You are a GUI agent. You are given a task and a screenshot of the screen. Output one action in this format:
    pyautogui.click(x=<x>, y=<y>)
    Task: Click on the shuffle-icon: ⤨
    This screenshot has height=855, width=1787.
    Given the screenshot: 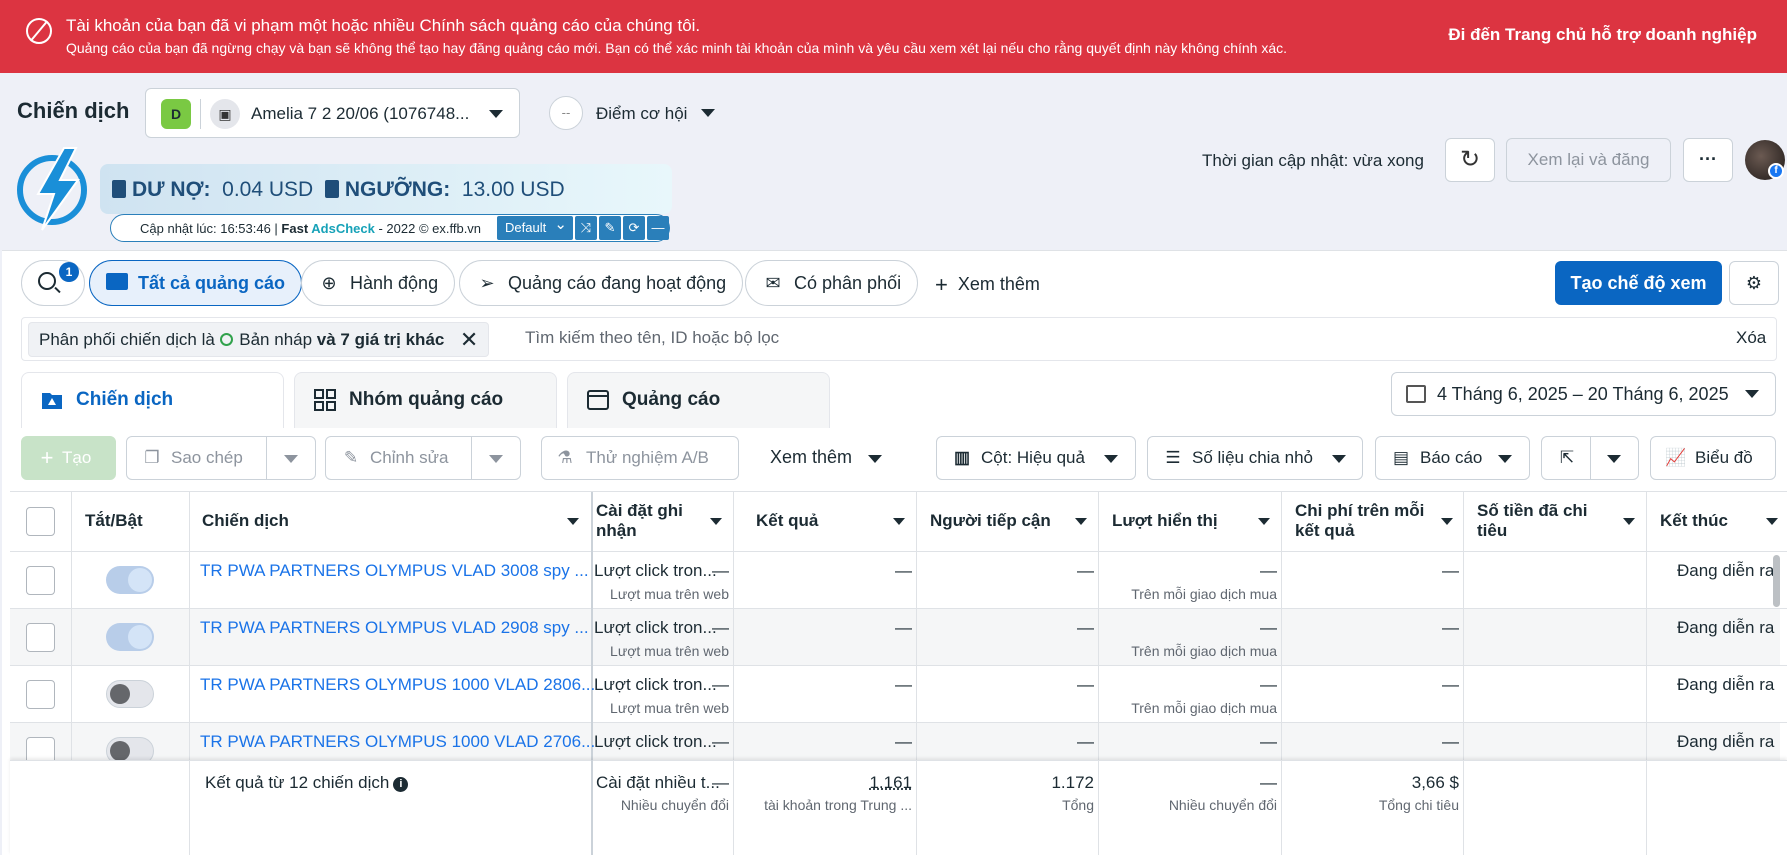 What is the action you would take?
    pyautogui.click(x=586, y=228)
    